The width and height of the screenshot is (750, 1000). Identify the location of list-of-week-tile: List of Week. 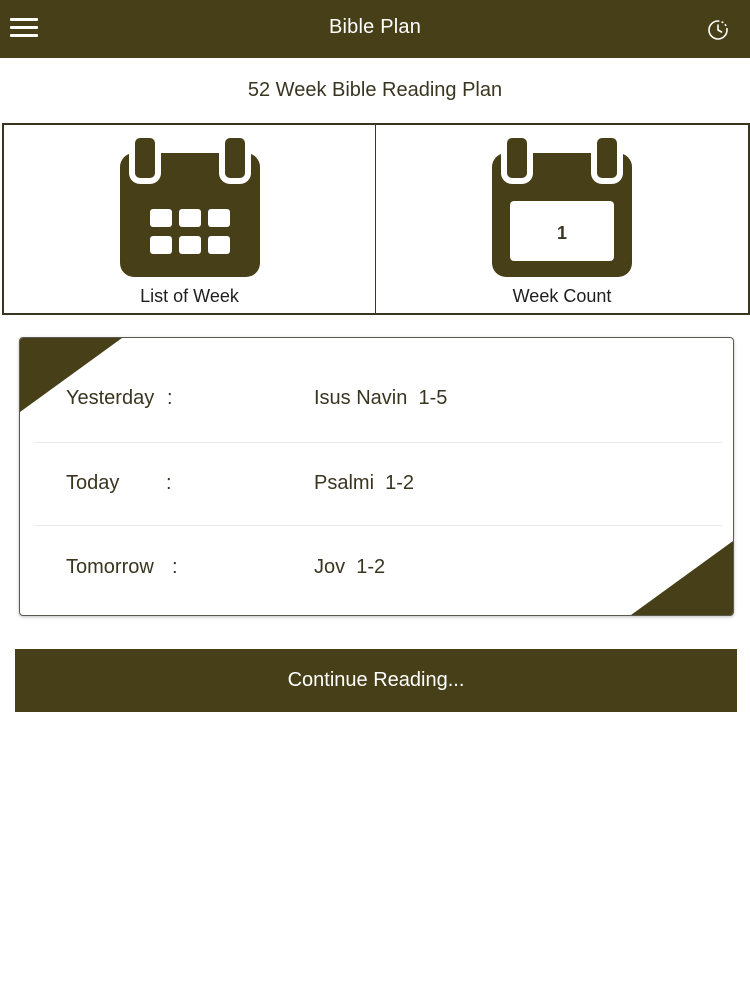
(189, 219).